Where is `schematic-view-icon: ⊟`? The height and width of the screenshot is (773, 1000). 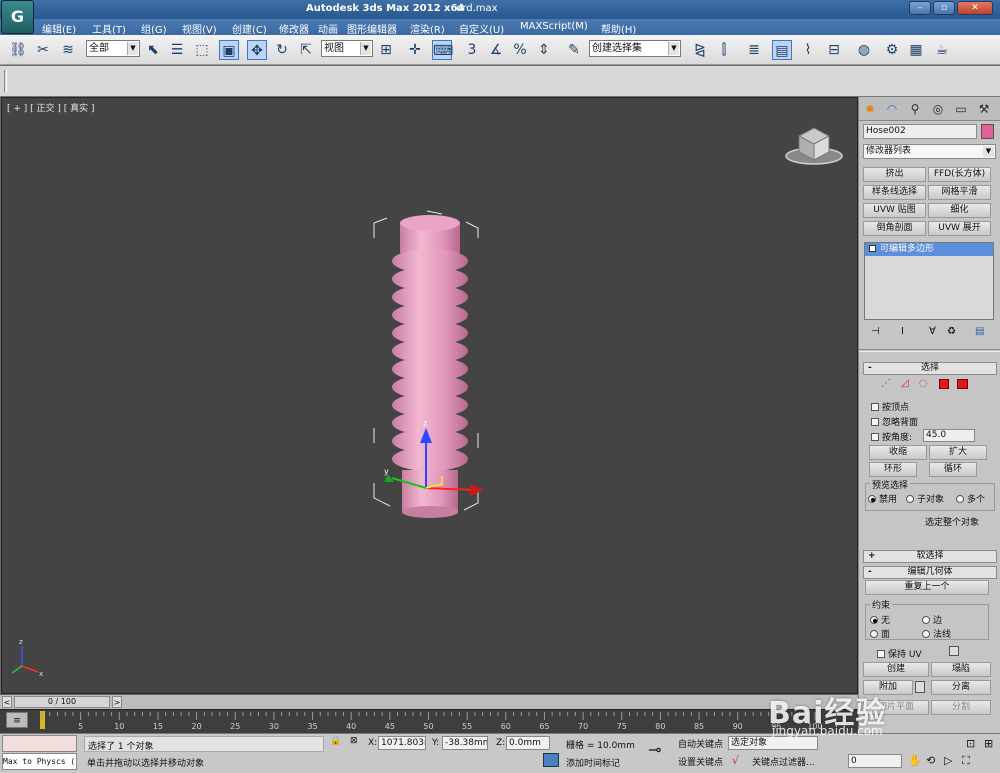
schematic-view-icon: ⊟ is located at coordinates (834, 50).